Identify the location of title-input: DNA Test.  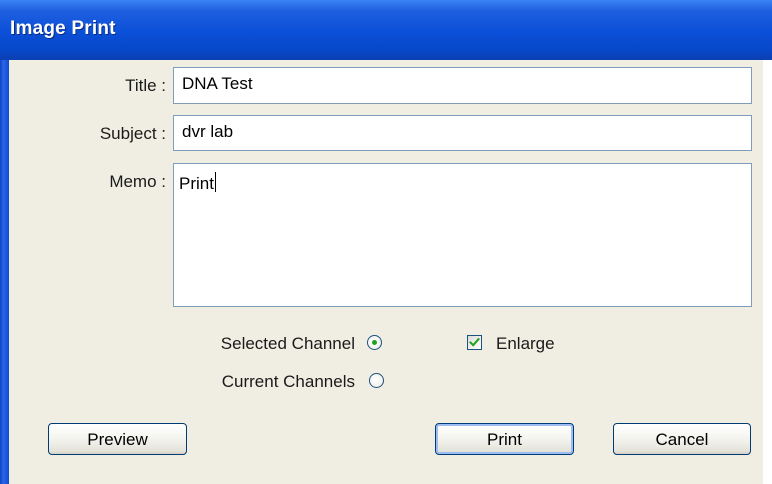
(462, 85).